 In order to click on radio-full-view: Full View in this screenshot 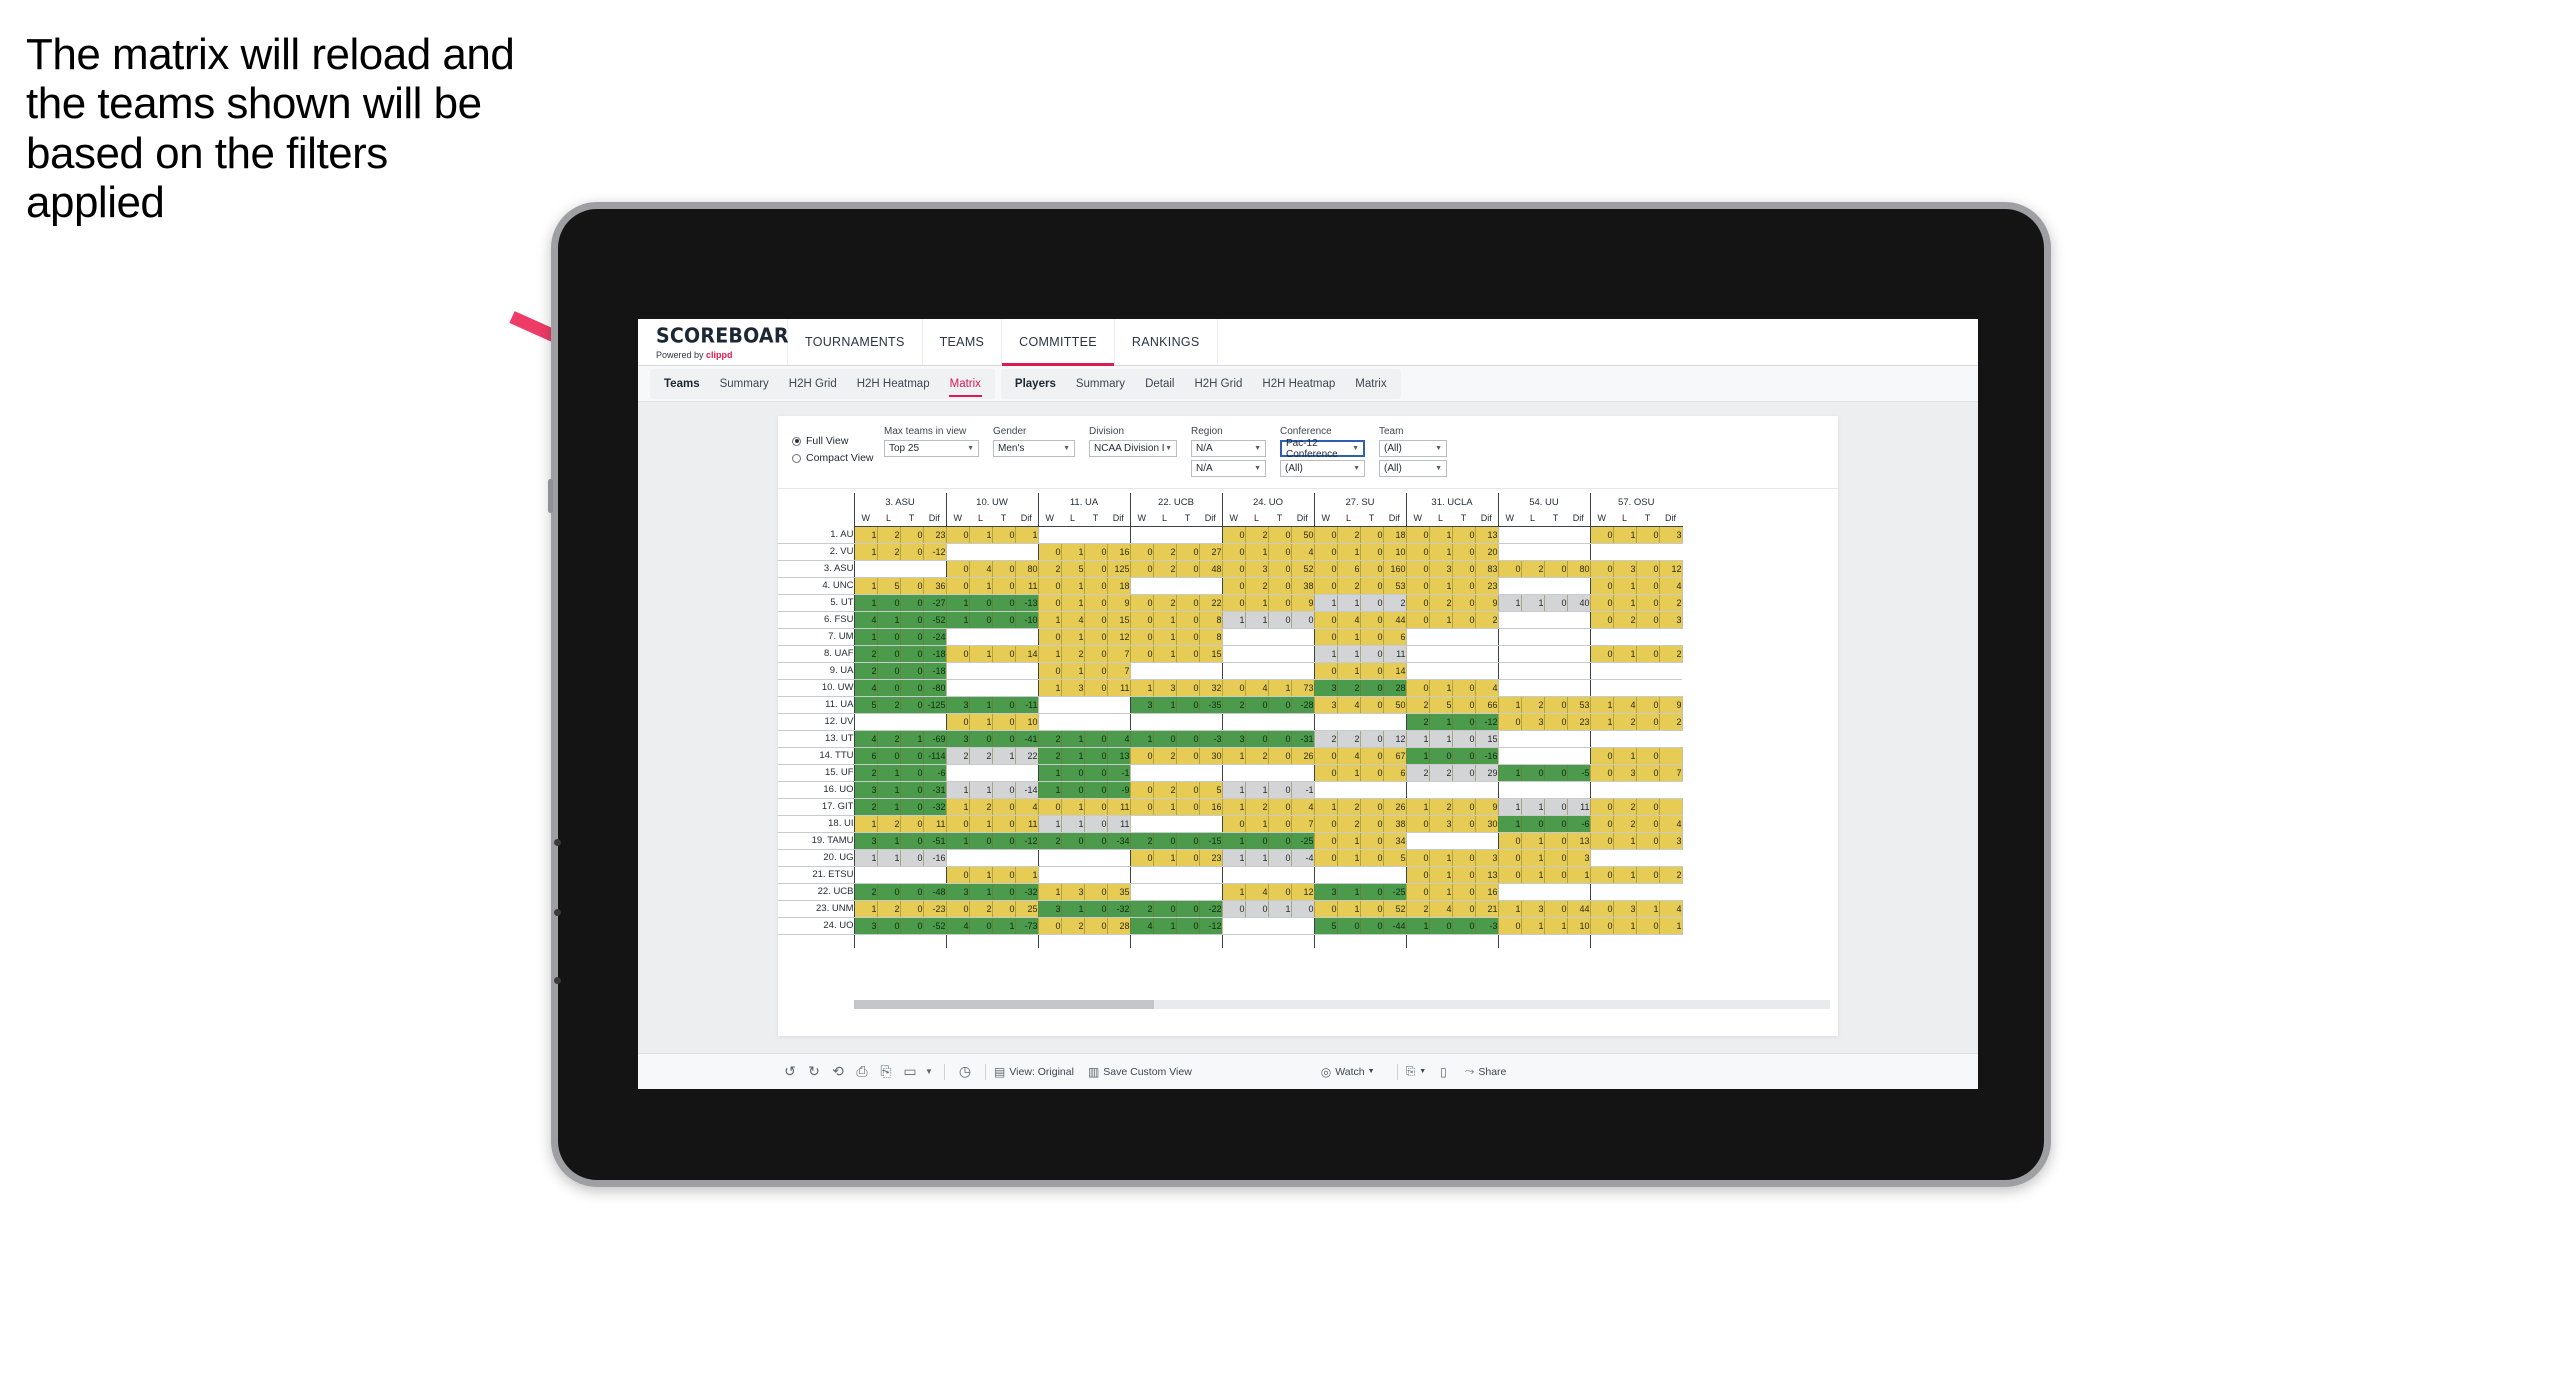, I will do `click(838, 441)`.